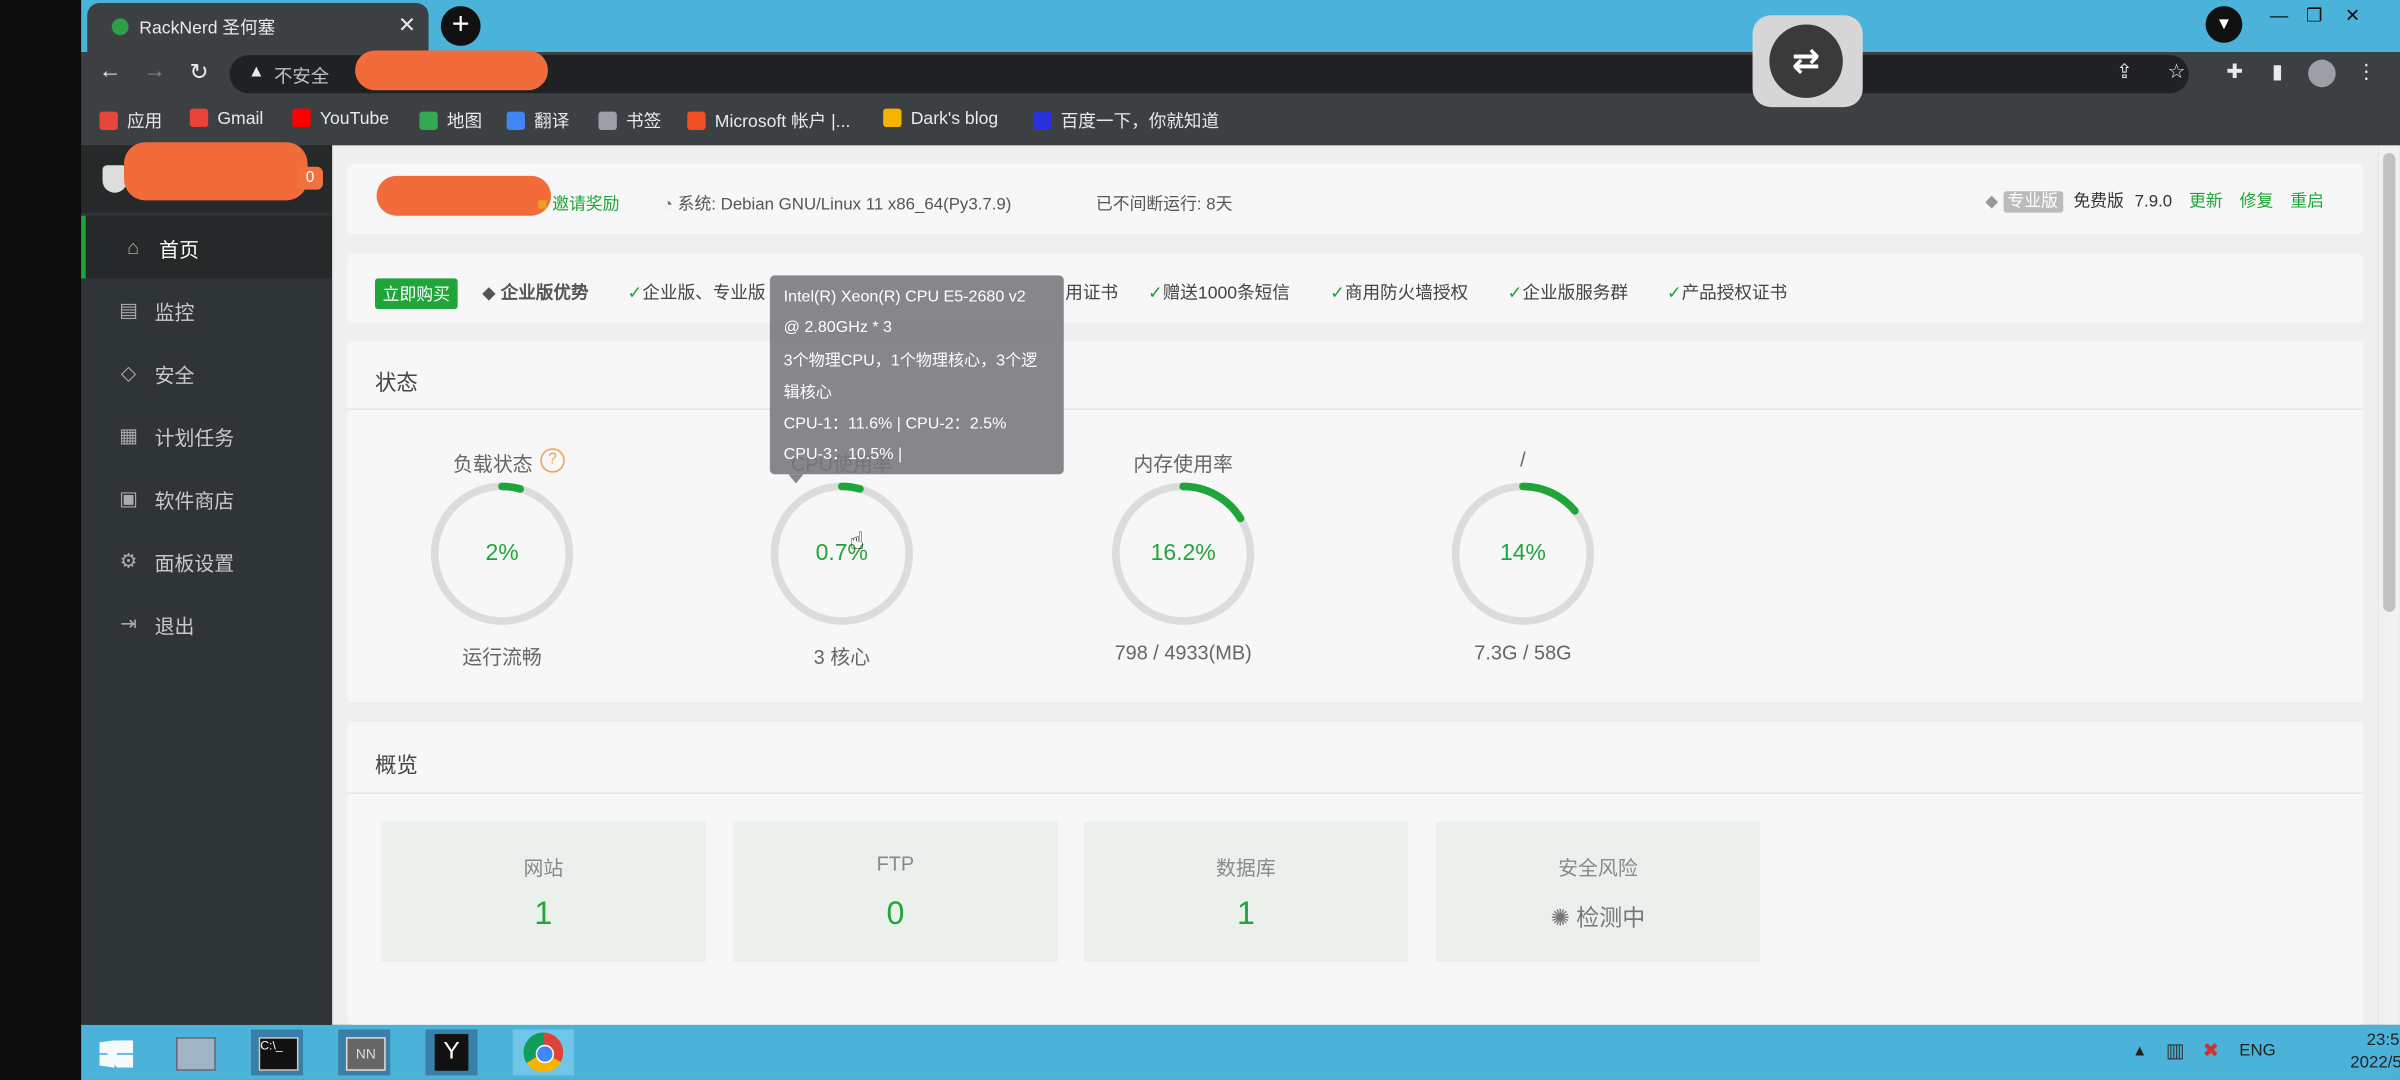  Describe the element at coordinates (1126, 121) in the screenshot. I see `bookmark-item: 百度一下，你就知道` at that location.